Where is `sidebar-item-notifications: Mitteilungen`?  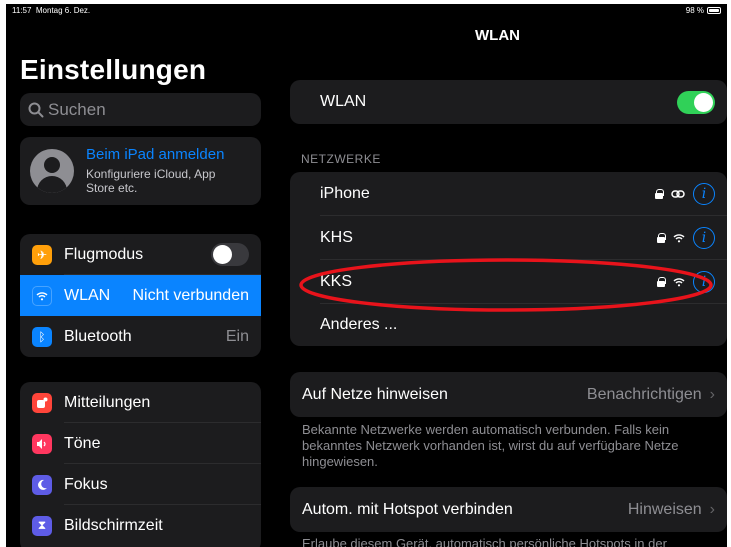 sidebar-item-notifications: Mitteilungen is located at coordinates (140, 402).